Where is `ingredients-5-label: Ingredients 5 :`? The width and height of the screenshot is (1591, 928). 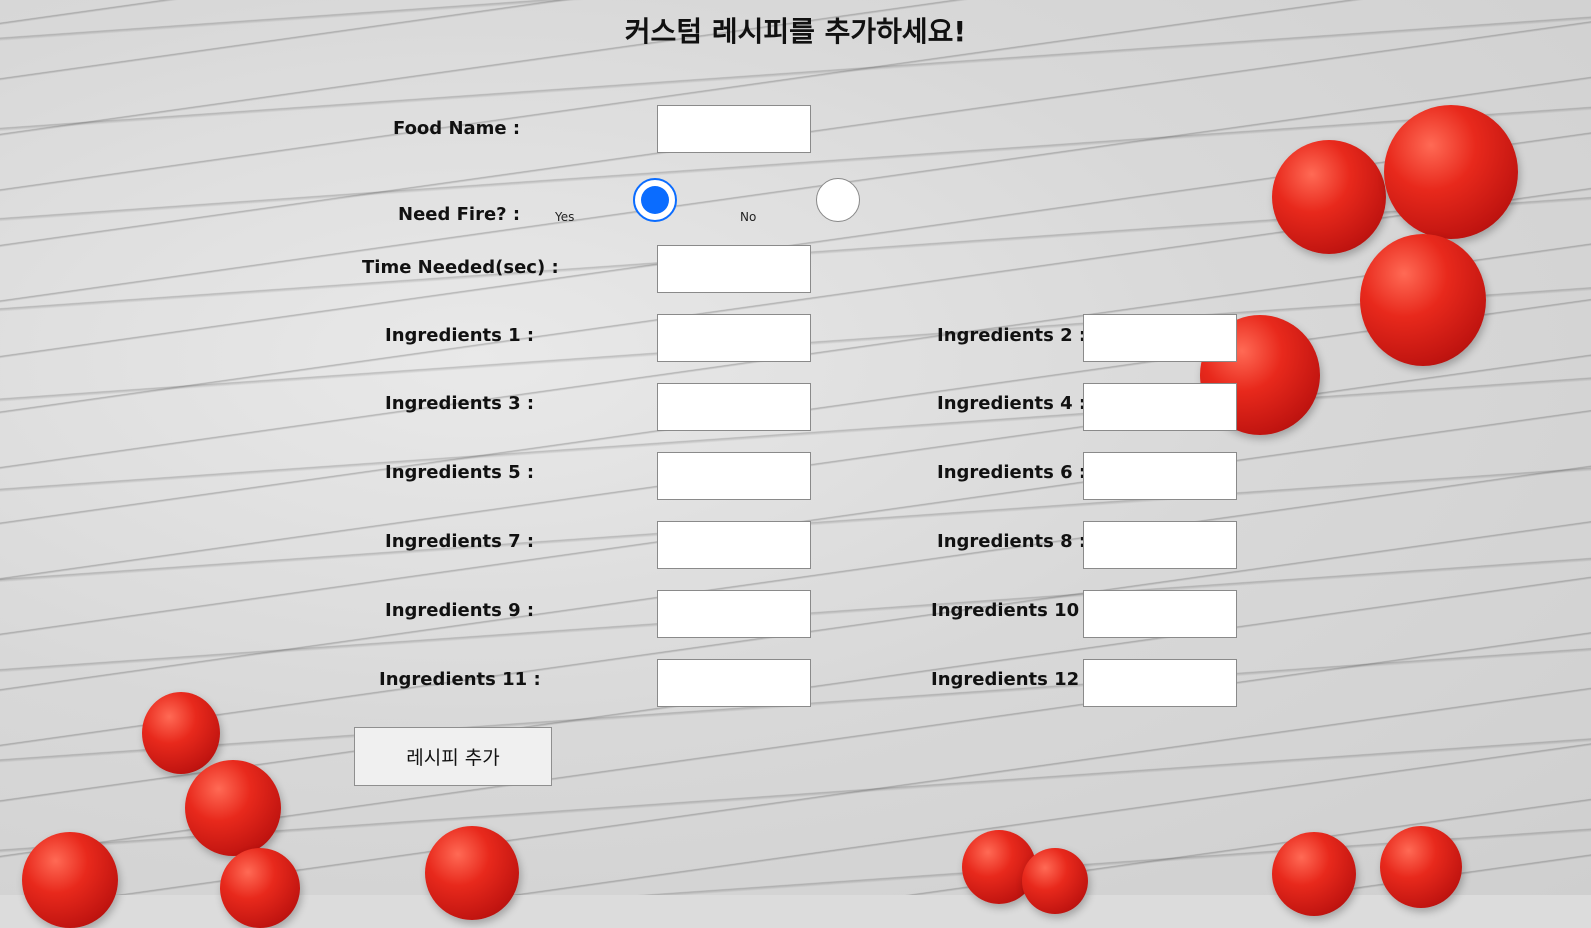 ingredients-5-label: Ingredients 5 : is located at coordinates (460, 472).